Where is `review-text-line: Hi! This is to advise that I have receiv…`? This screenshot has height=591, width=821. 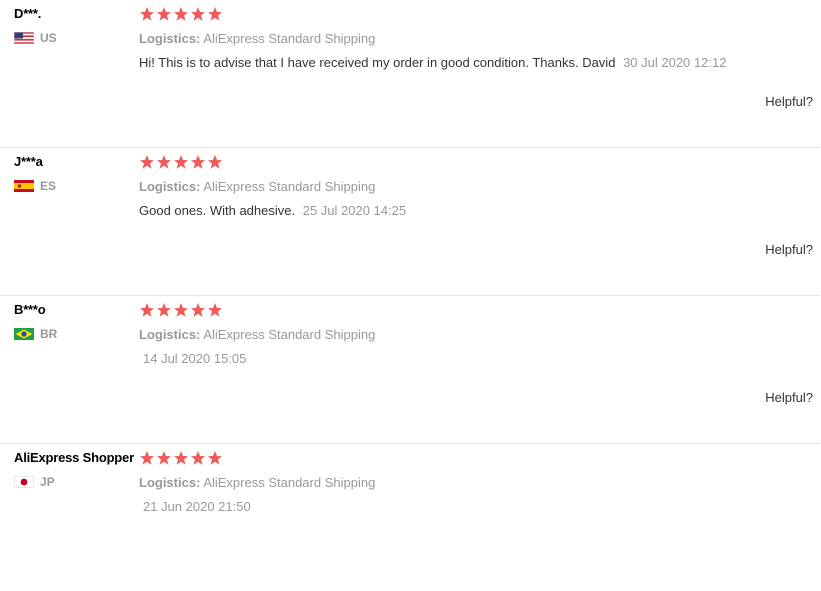 review-text-line: Hi! This is to advise that I have receiv… is located at coordinates (476, 63).